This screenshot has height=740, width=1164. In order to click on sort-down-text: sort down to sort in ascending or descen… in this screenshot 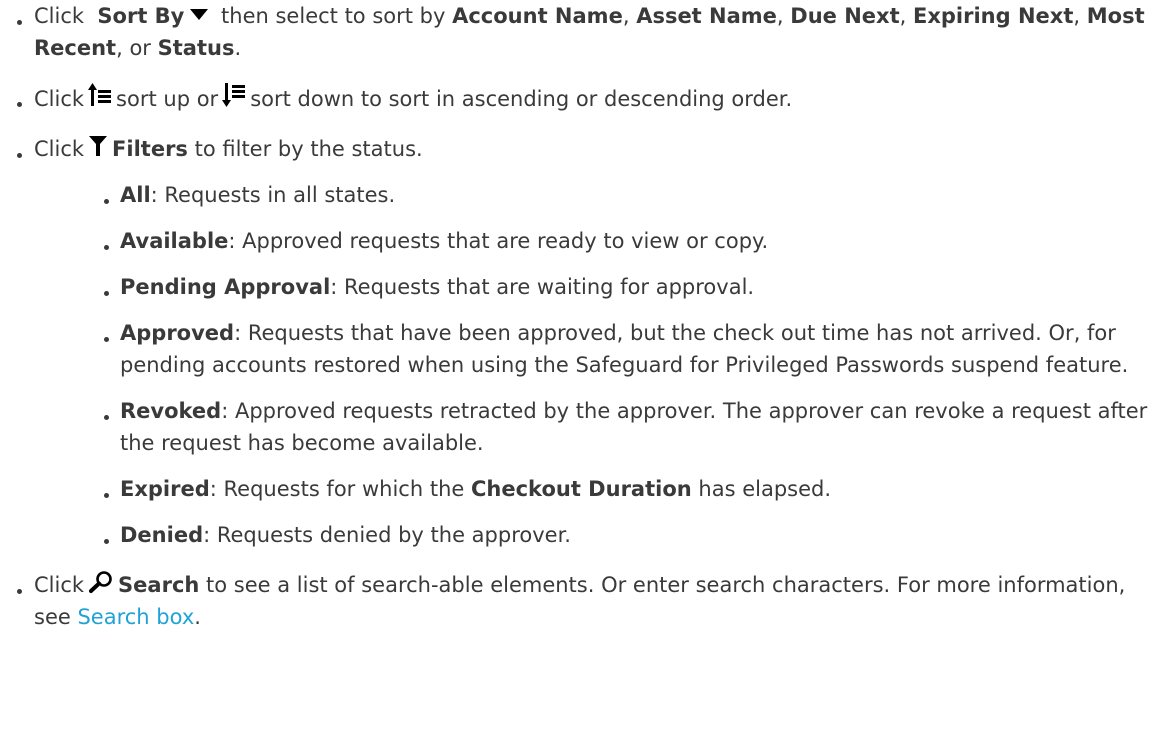, I will do `click(521, 99)`.